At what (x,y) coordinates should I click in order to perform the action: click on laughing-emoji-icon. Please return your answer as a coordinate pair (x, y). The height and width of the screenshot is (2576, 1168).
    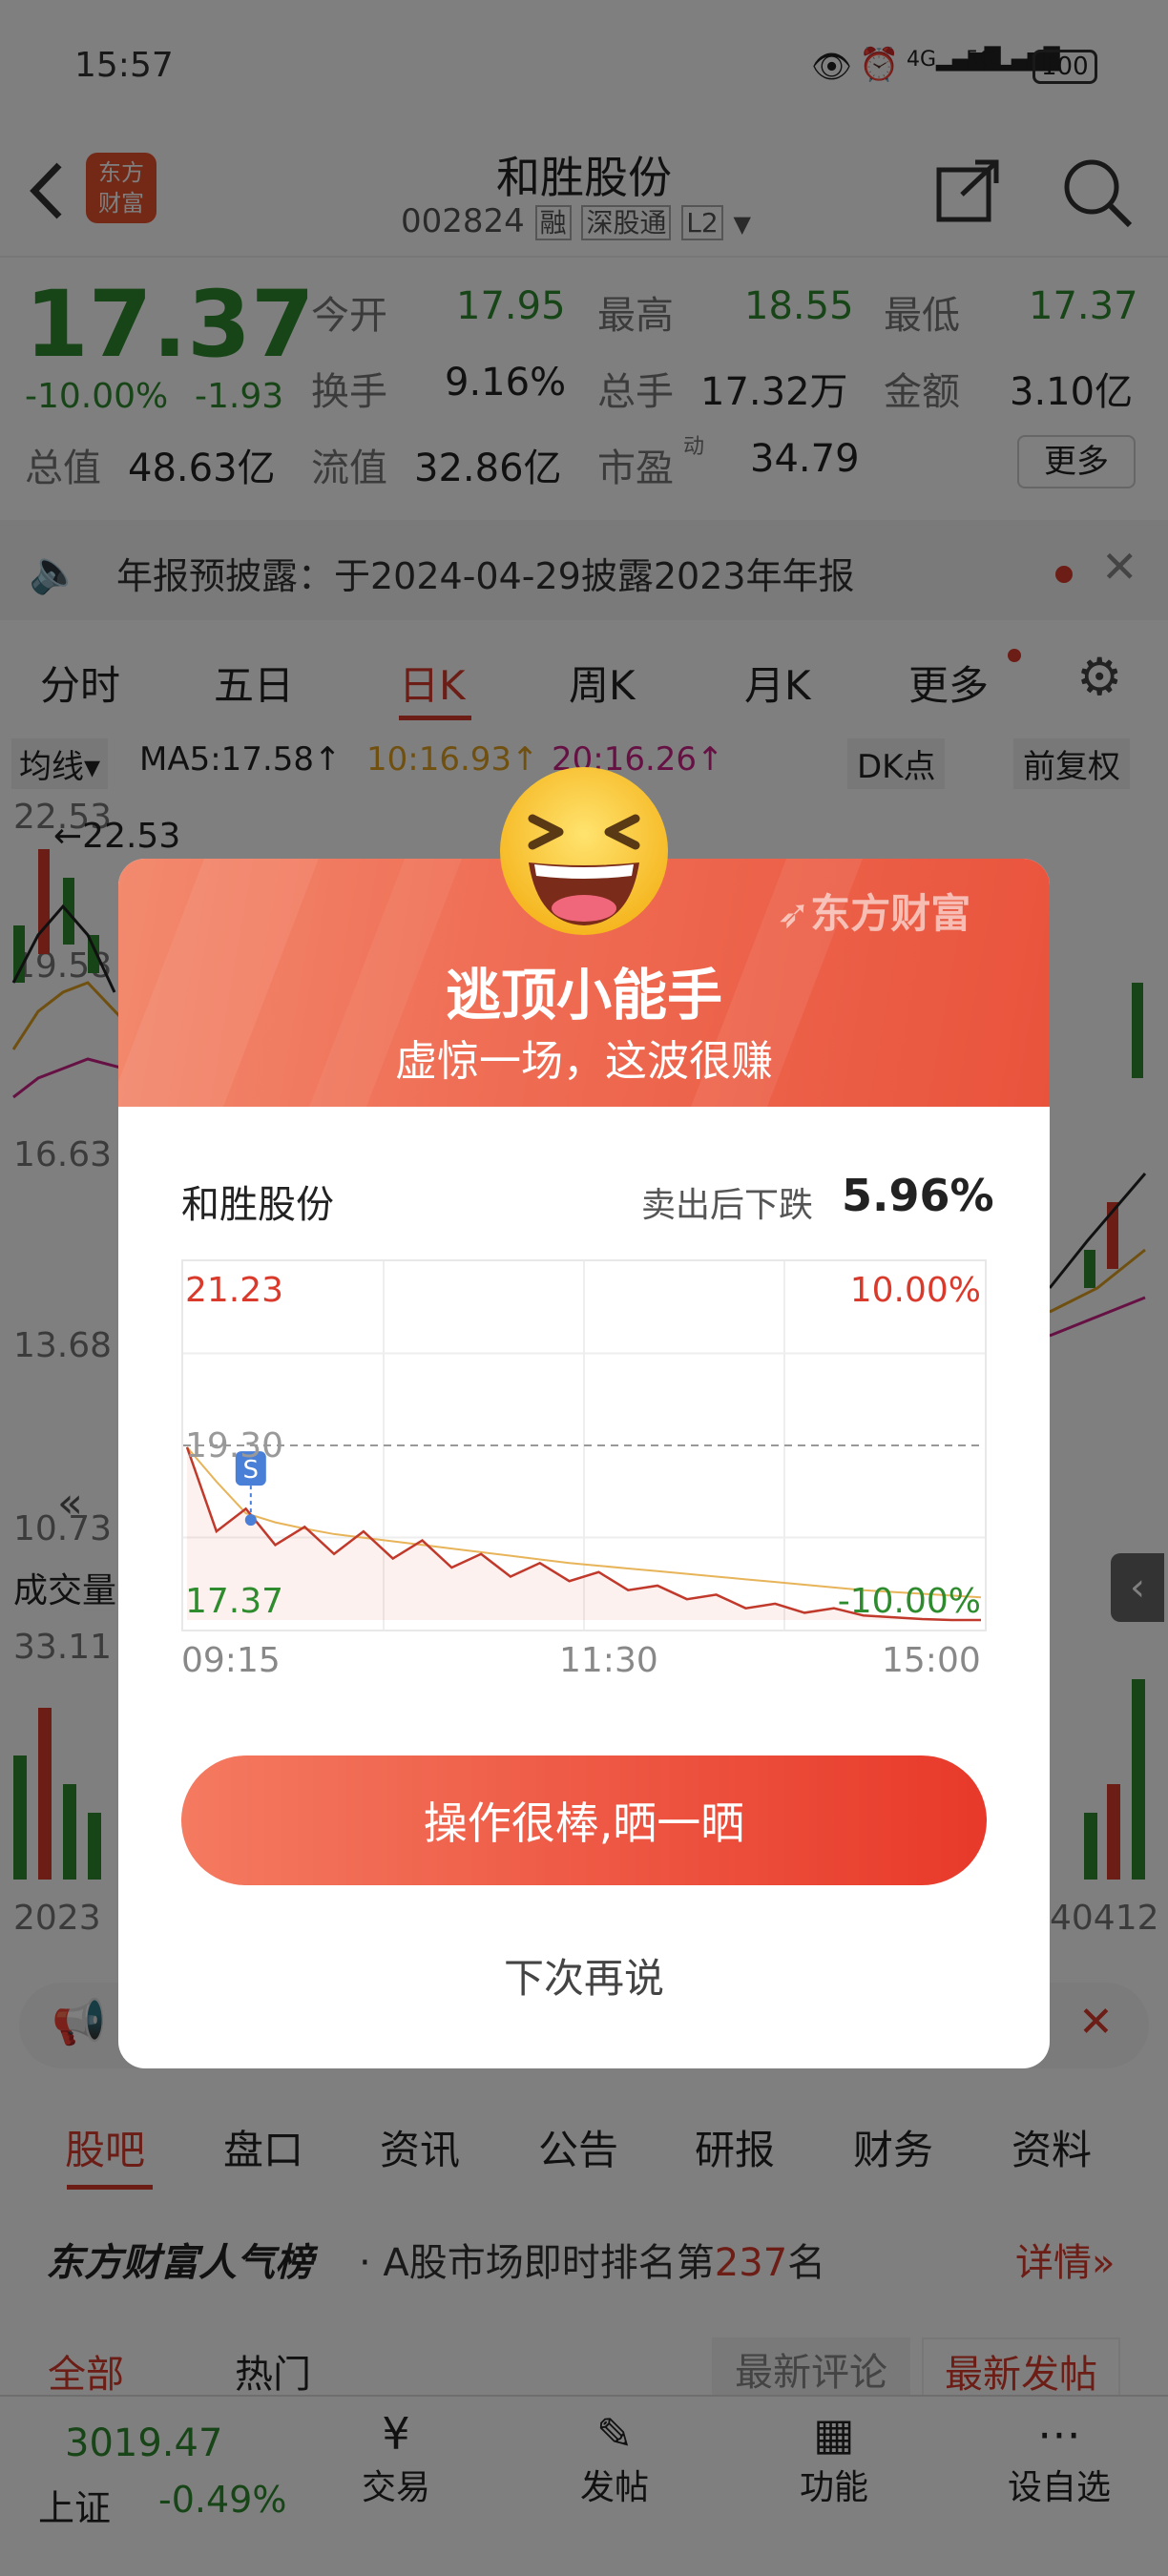
    Looking at the image, I should click on (584, 851).